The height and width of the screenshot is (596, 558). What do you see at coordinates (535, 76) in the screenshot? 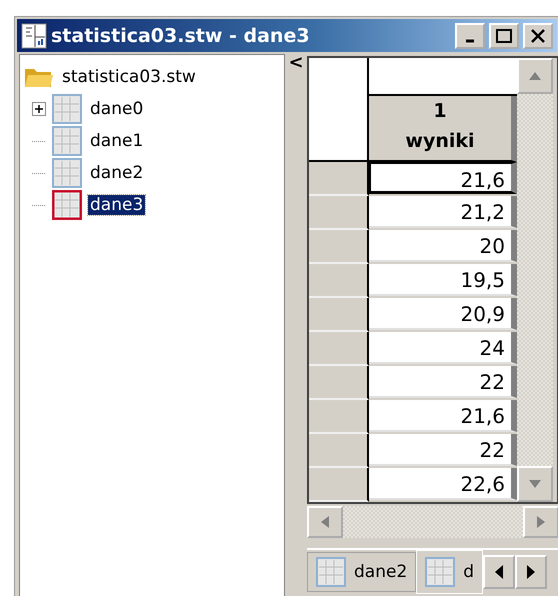
I see `up-arrow-icon` at bounding box center [535, 76].